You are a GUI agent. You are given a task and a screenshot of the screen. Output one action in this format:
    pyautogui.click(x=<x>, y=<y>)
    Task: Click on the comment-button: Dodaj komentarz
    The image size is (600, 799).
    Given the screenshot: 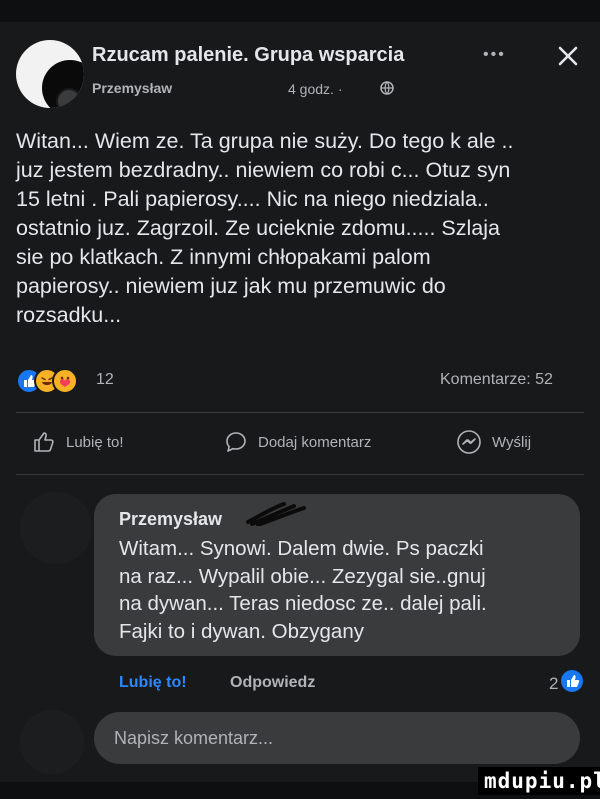 What is the action you would take?
    pyautogui.click(x=297, y=442)
    